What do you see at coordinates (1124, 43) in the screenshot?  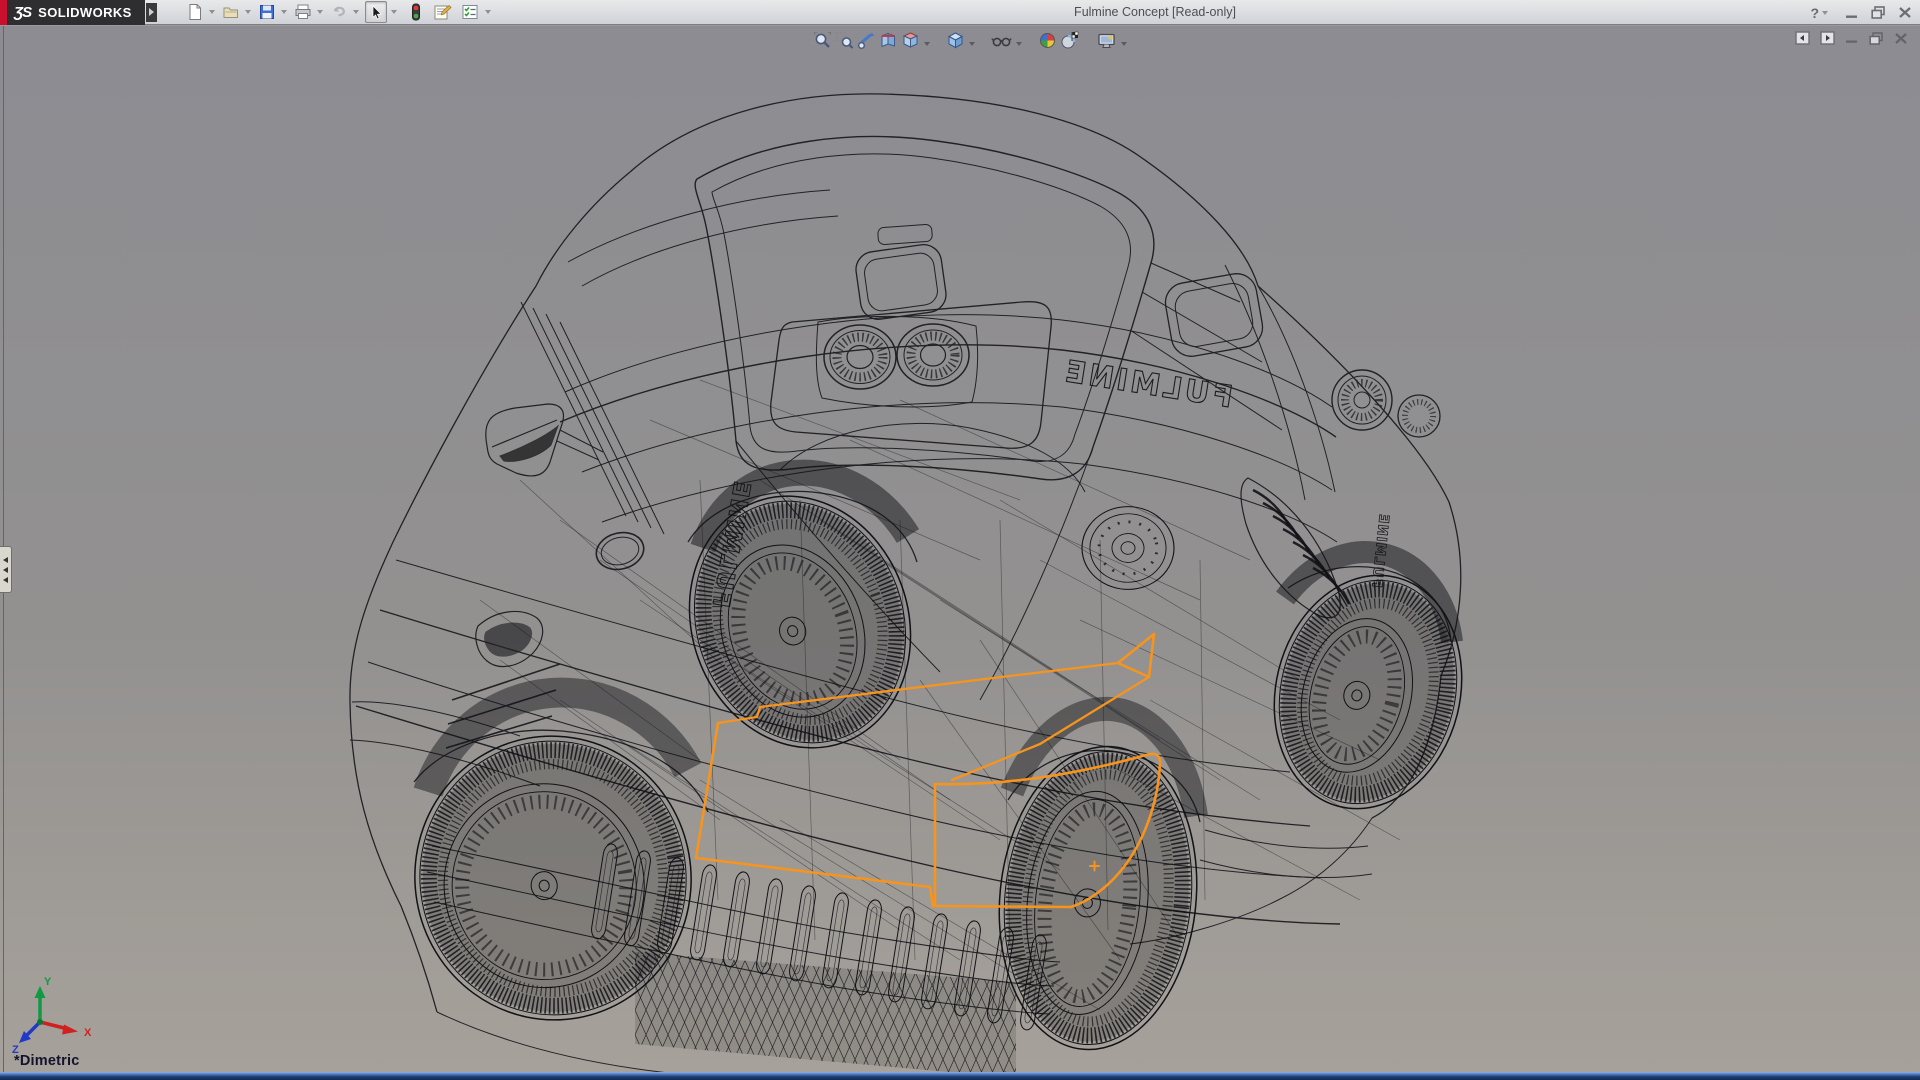 I see `view-settings-dropdown-arrow` at bounding box center [1124, 43].